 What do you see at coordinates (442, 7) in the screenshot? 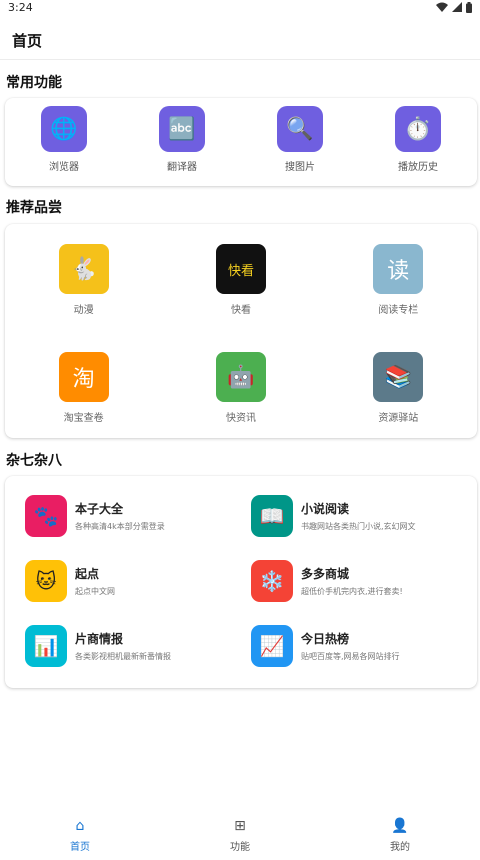
I see `wifi-icon` at bounding box center [442, 7].